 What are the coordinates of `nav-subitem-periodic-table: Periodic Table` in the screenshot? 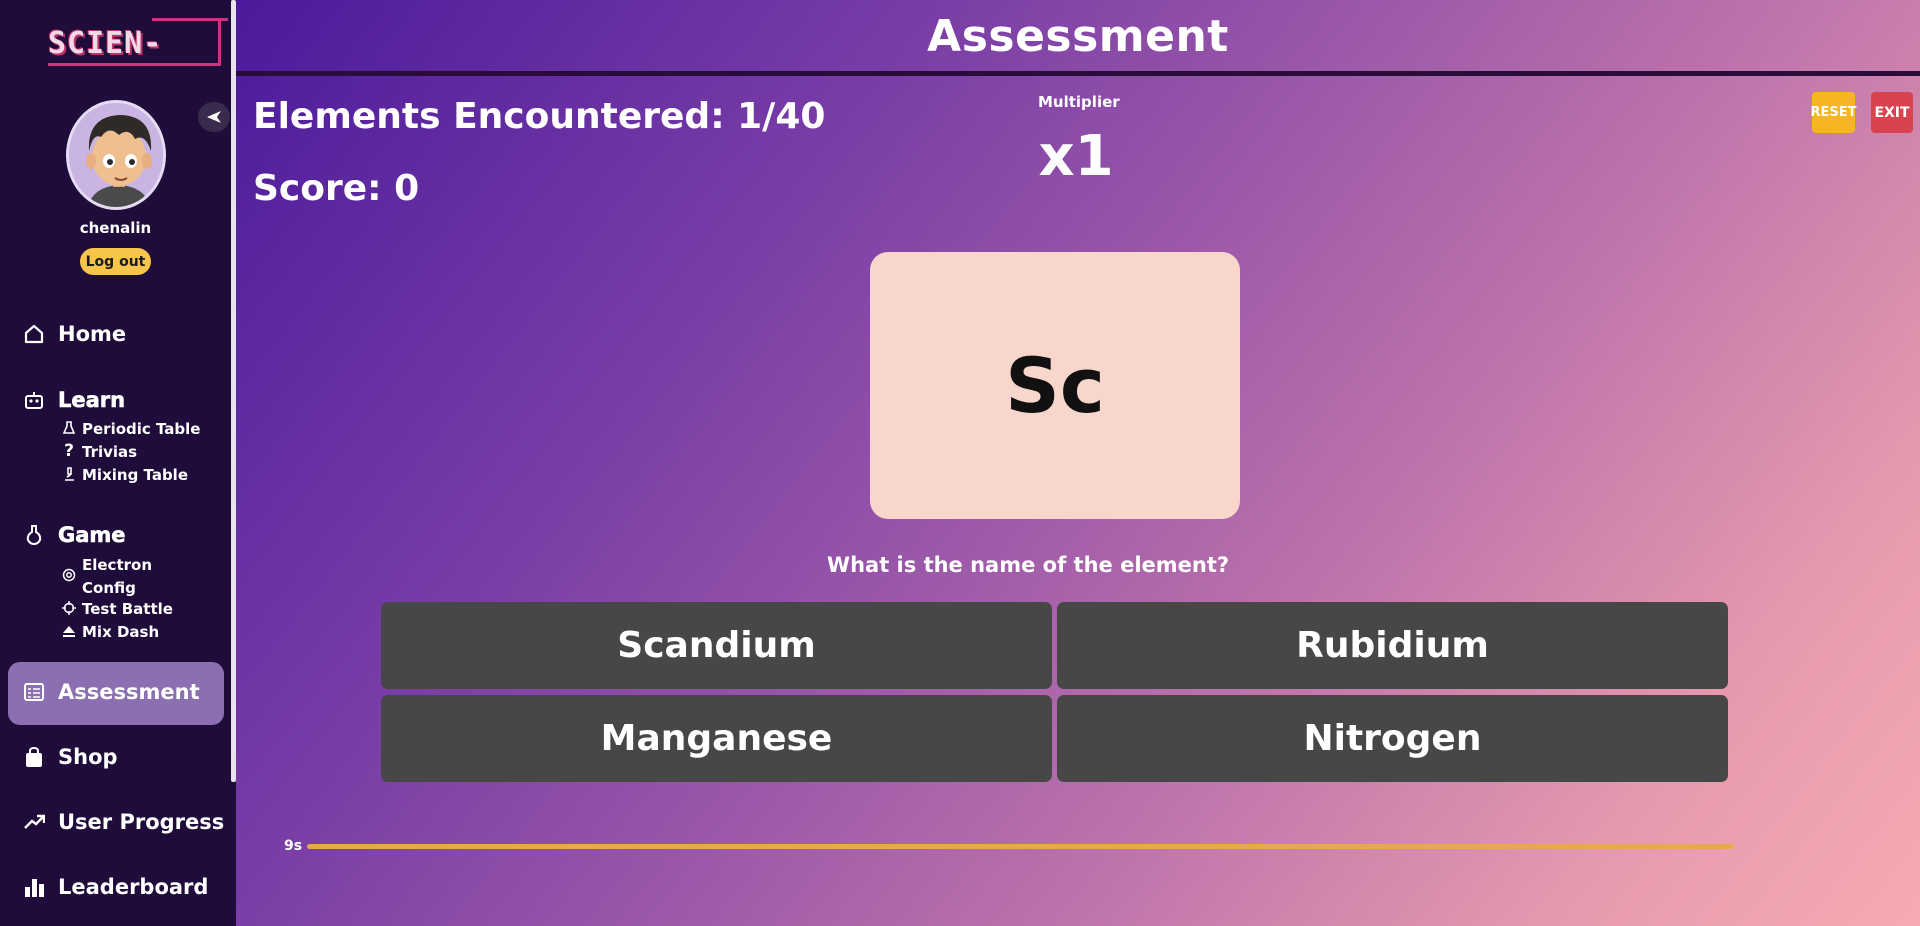 It's located at (131, 429).